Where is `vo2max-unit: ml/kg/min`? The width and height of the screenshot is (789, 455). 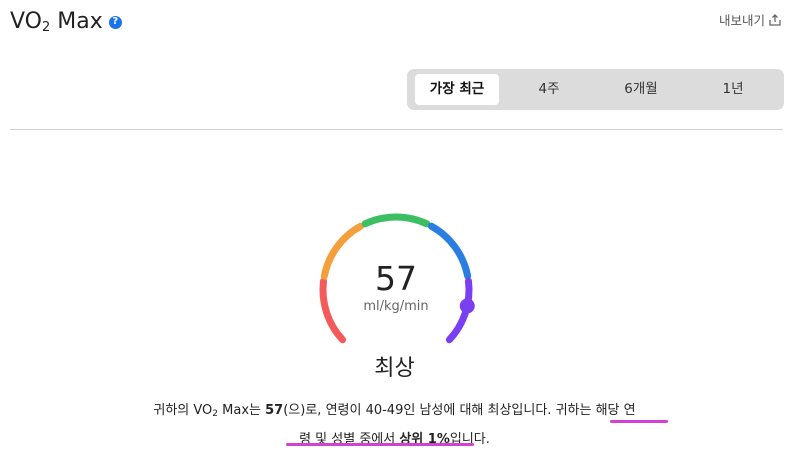
vo2max-unit: ml/kg/min is located at coordinates (396, 306).